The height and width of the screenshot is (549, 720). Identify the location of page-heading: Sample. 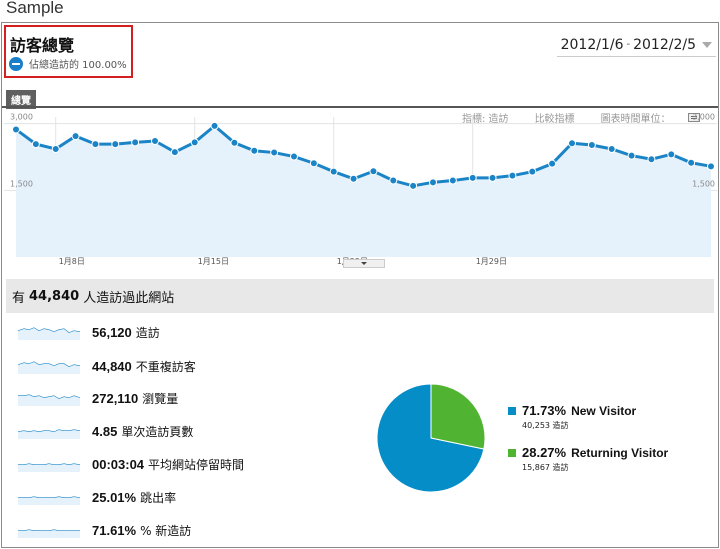
(35, 8).